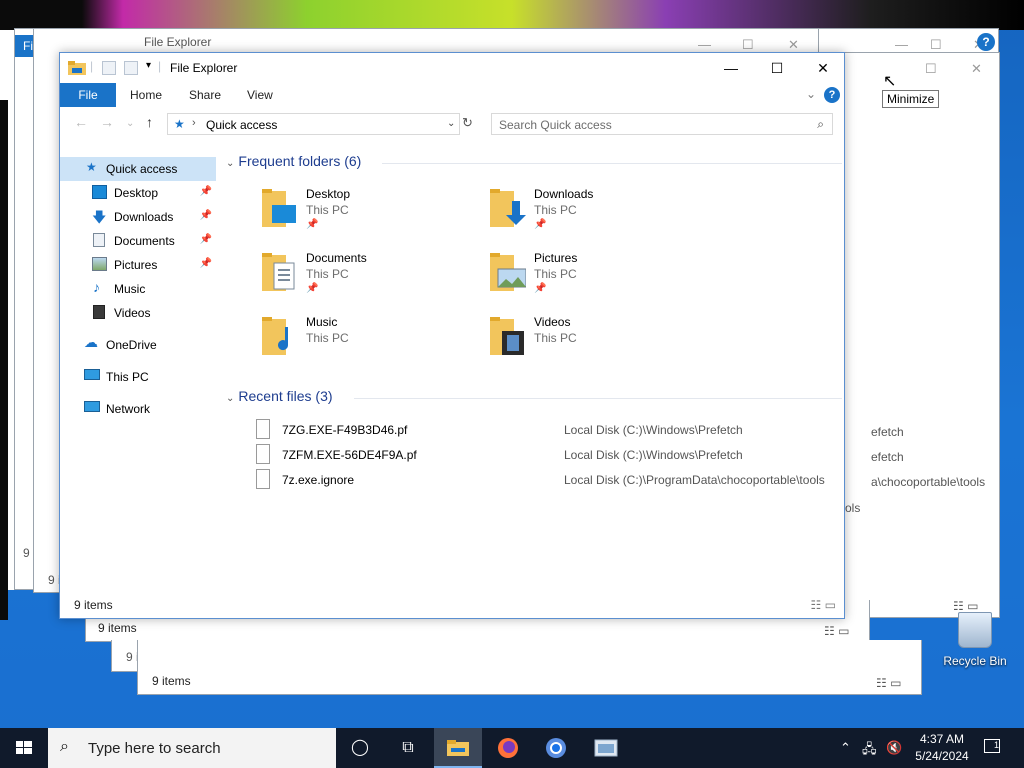 The height and width of the screenshot is (768, 1024). I want to click on folder-tile-desktop: Desktop This PC 📌, so click(360, 213).